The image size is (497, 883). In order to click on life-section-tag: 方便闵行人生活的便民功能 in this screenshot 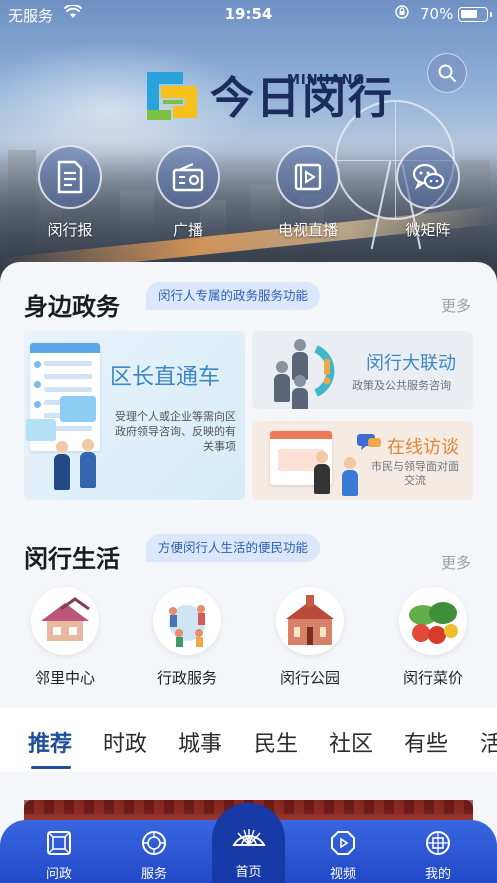, I will do `click(233, 548)`.